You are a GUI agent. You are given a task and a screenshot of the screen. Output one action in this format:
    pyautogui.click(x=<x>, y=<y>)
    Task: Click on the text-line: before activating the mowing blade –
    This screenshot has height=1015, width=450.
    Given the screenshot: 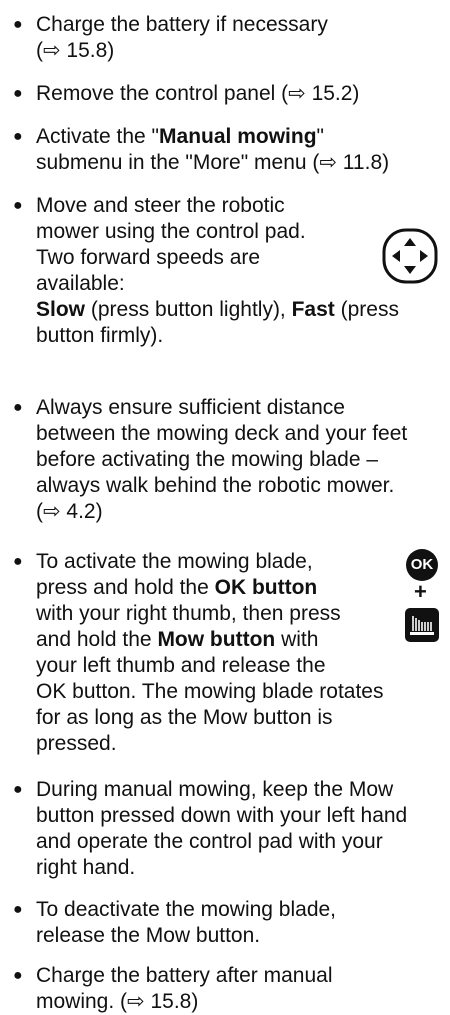 What is the action you would take?
    pyautogui.click(x=207, y=459)
    